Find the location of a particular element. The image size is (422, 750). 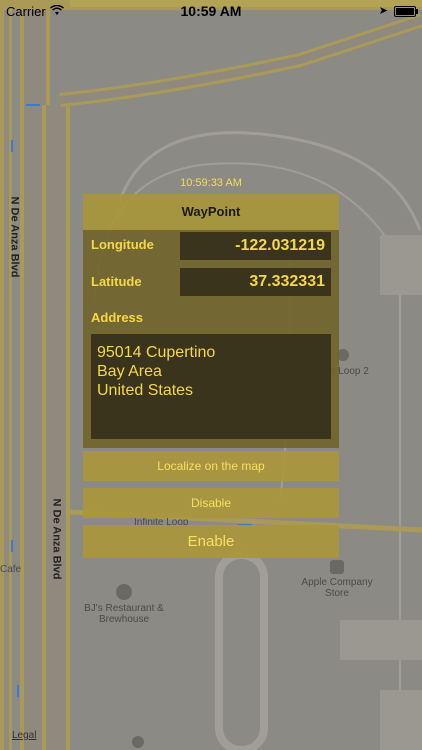

status-bar: Carrier 10:59 AM ➤ is located at coordinates (211, 11).